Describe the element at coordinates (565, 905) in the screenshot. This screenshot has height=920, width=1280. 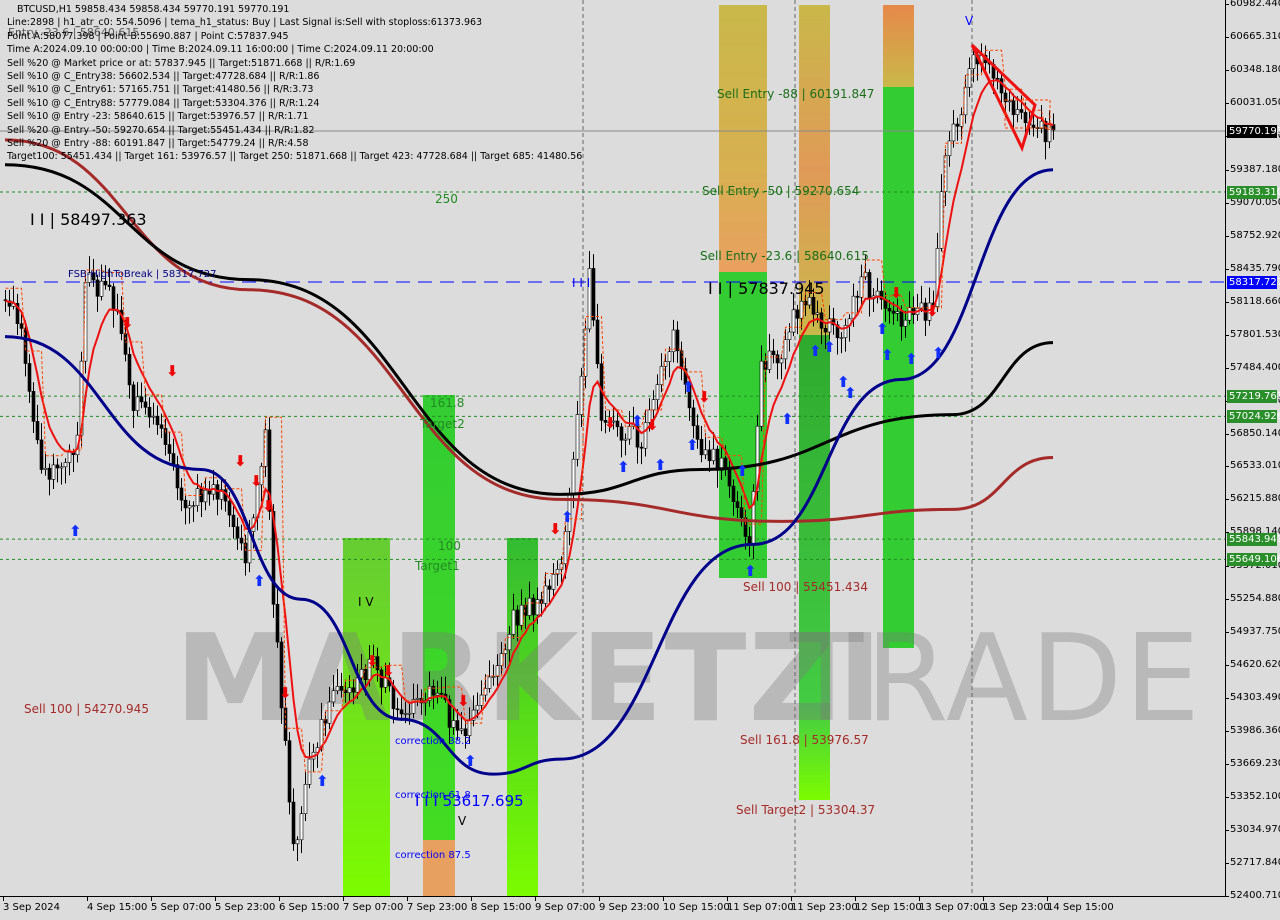
I see `x-tick-label: 9 Sep 07:00` at that location.